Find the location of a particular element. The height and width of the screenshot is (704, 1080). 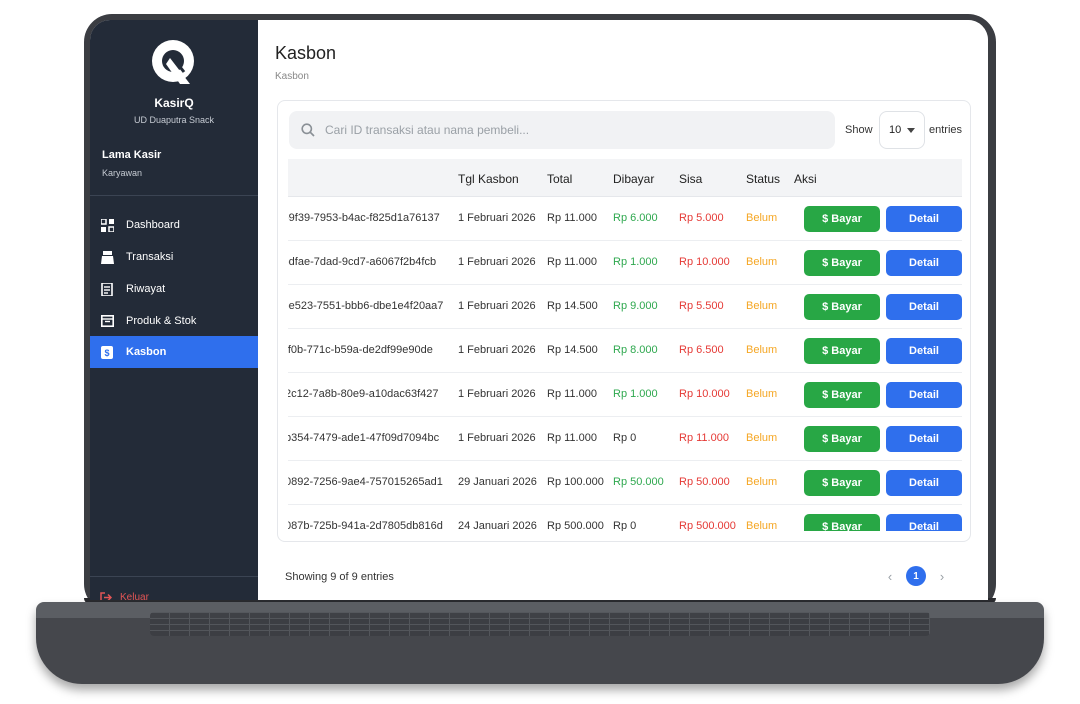

column-header-status: Status is located at coordinates (763, 179).